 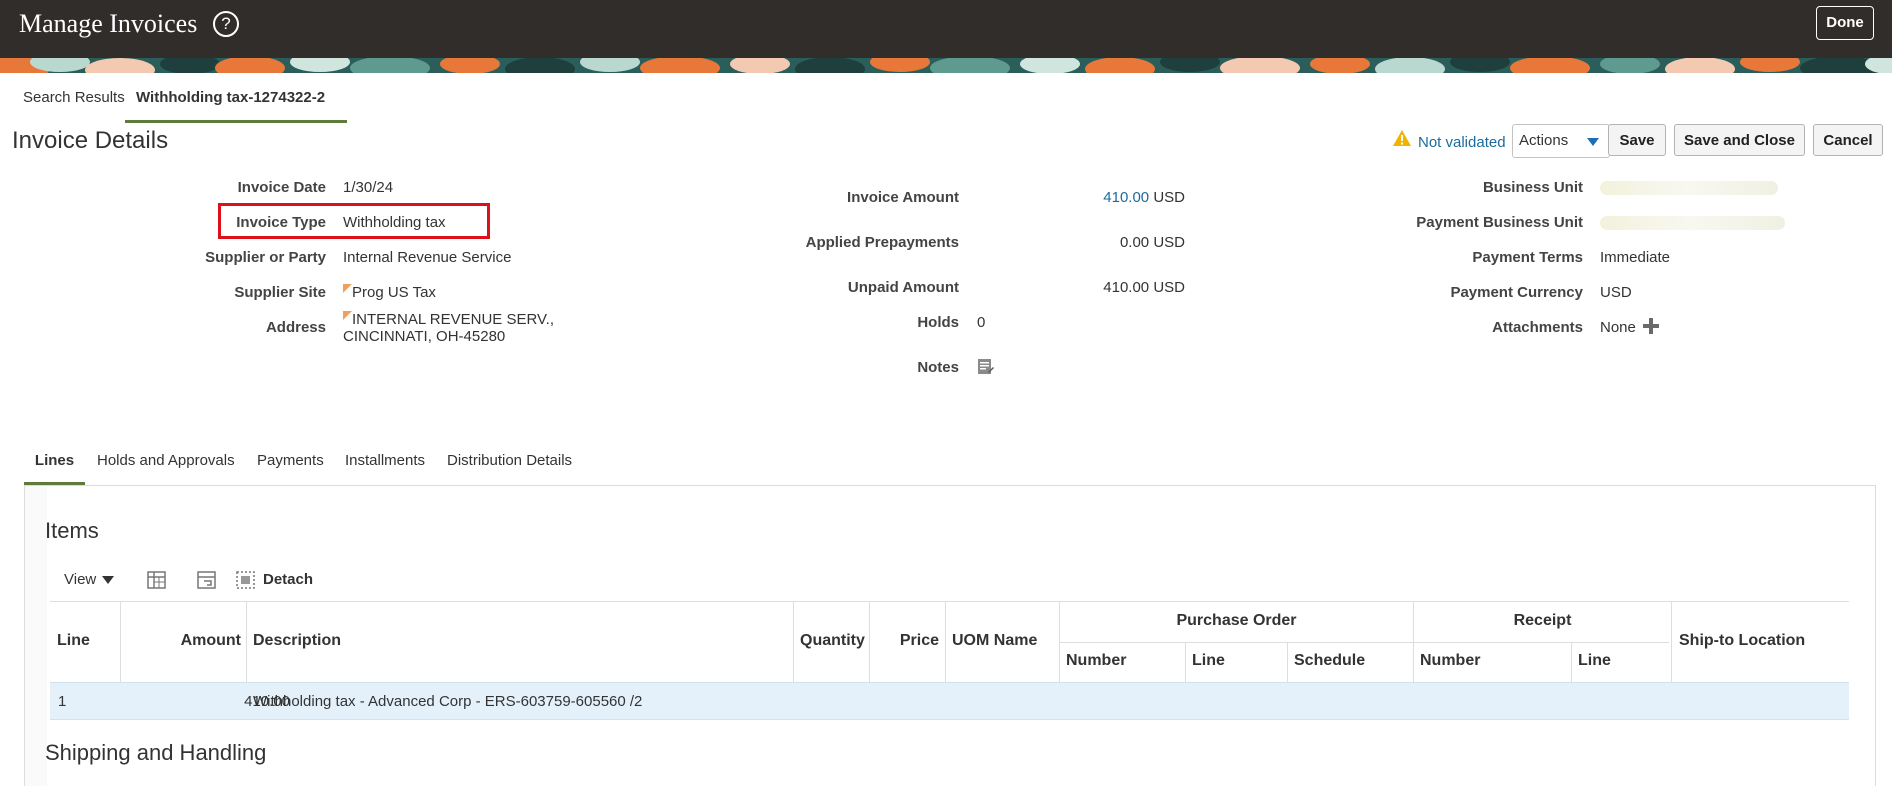 I want to click on invoice-amount-value: 410.00 USD, so click(x=1144, y=197).